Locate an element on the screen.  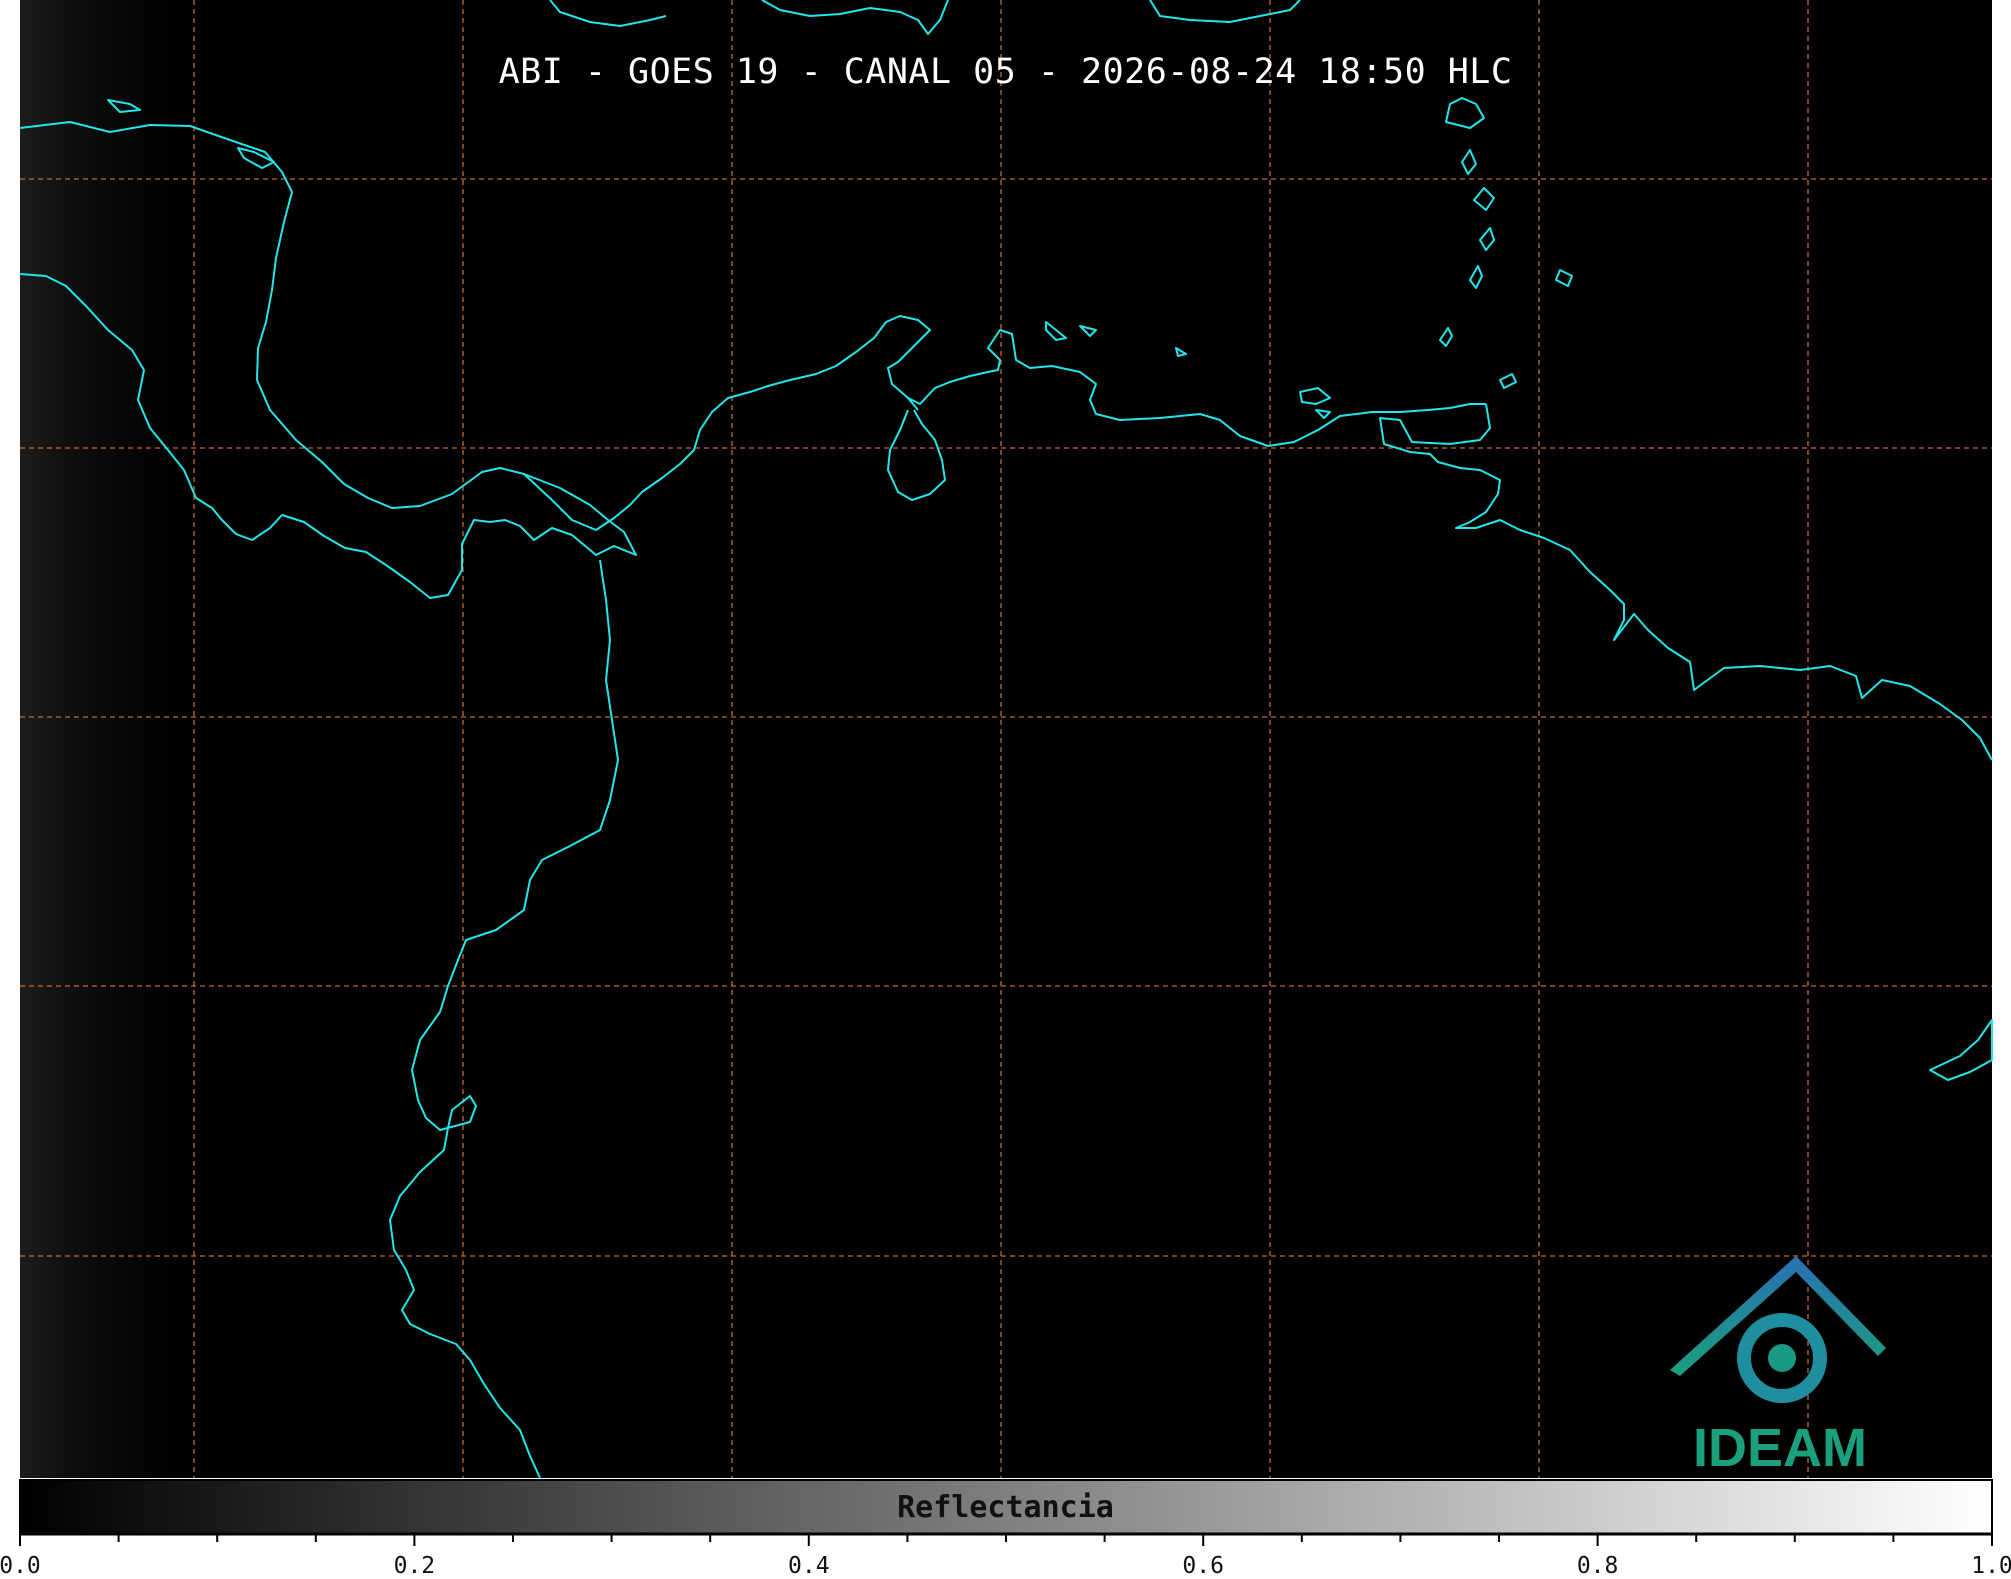
colorbar-label: Reflectancia is located at coordinates (1005, 1507).